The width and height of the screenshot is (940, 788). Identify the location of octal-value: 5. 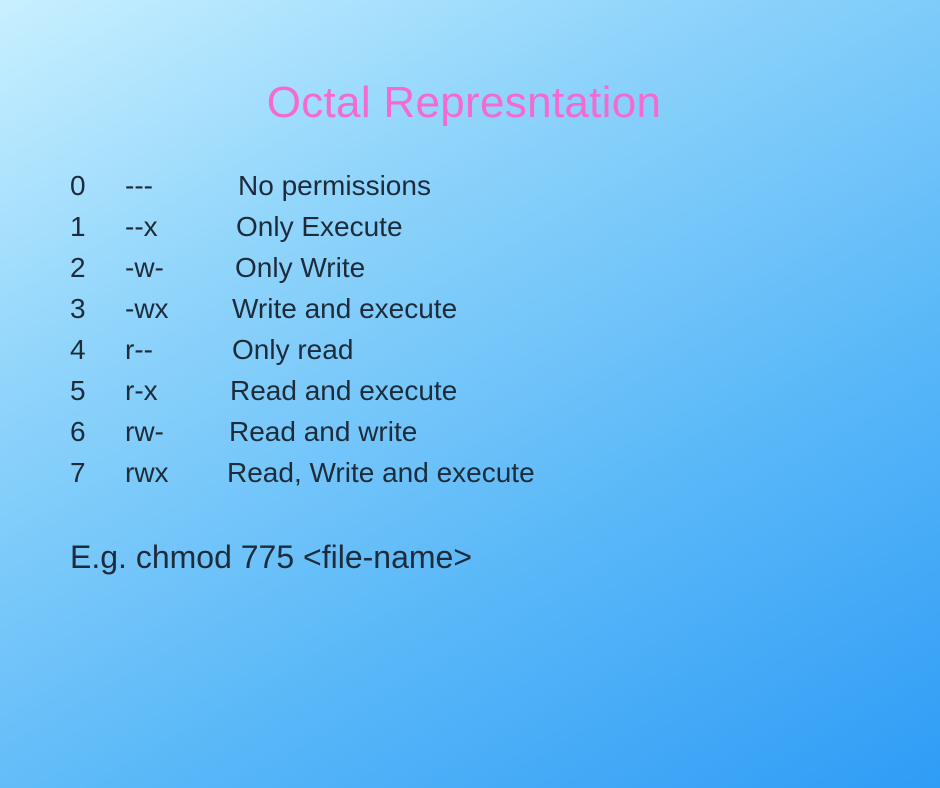
(78, 390).